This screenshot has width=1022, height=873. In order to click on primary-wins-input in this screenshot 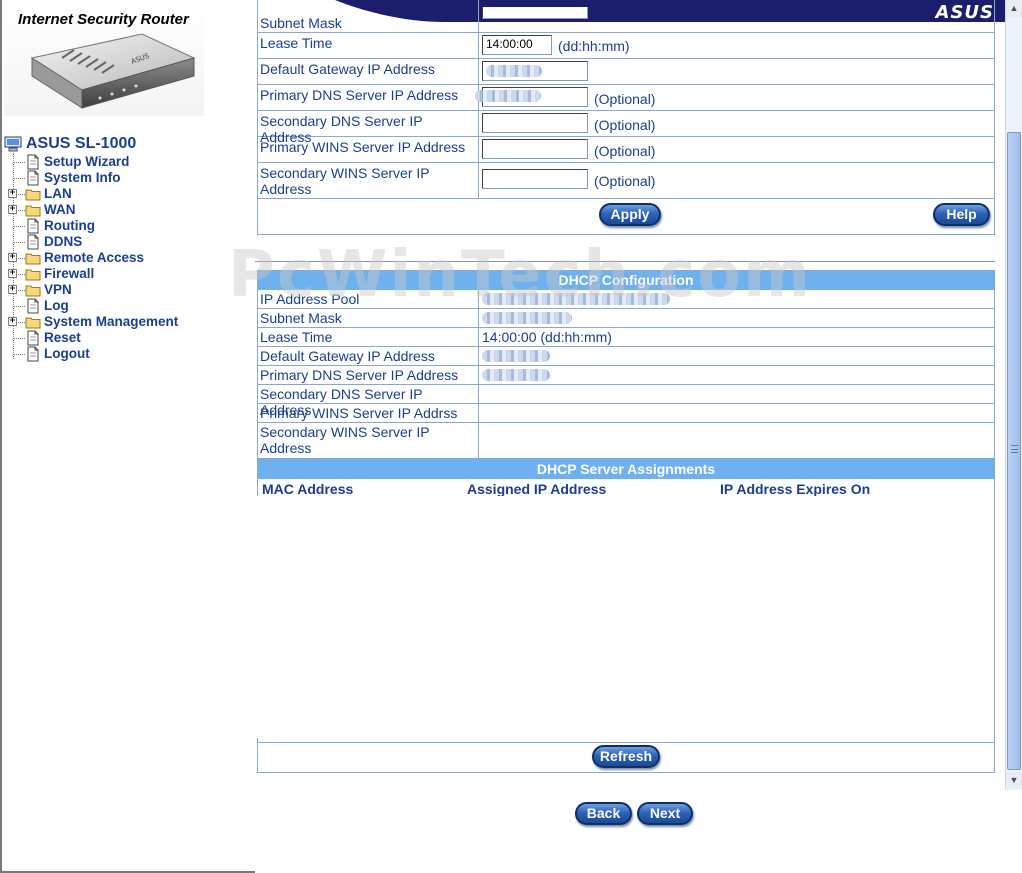, I will do `click(535, 149)`.